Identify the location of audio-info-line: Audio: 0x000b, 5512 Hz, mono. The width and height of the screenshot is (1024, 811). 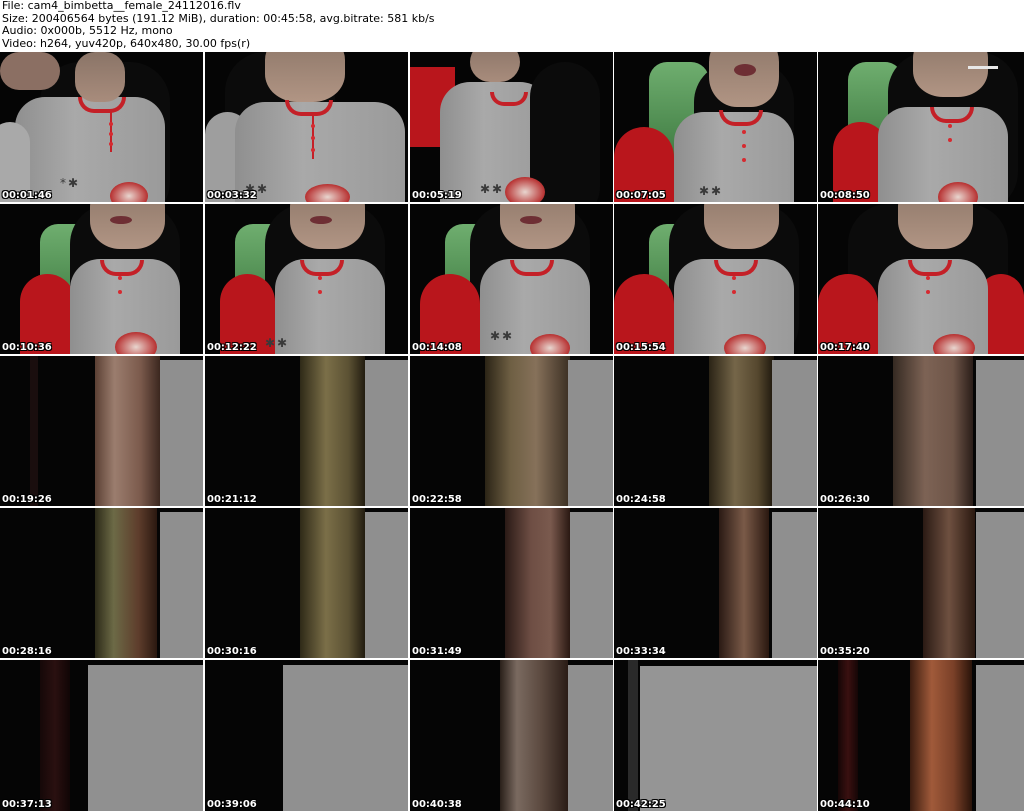
(87, 30).